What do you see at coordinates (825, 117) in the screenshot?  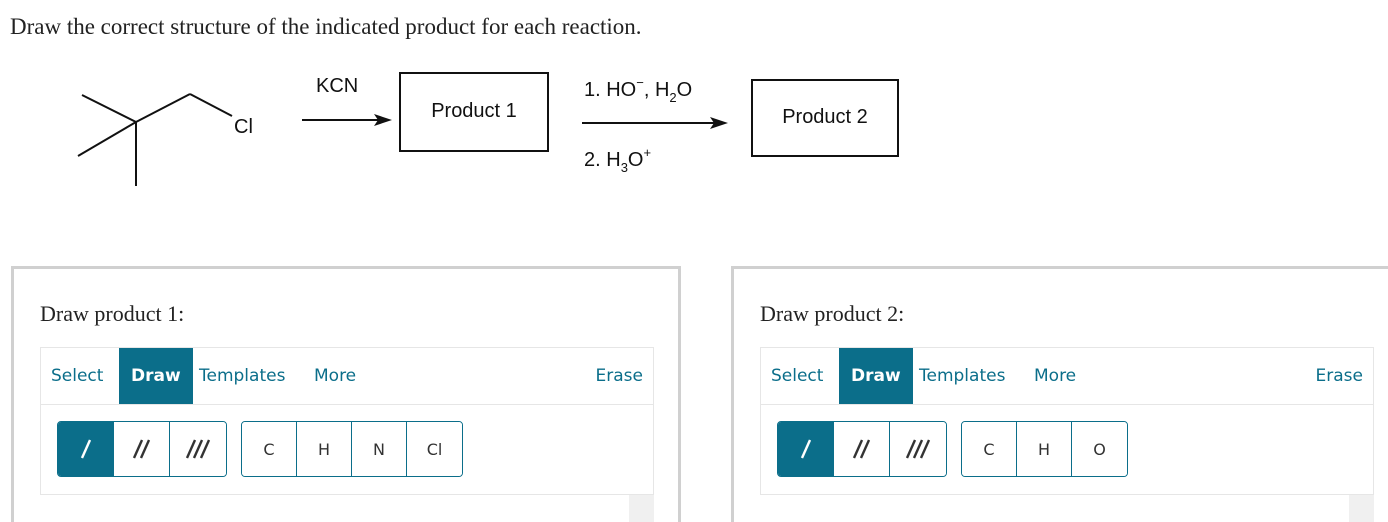 I see `product2-box-label: Product 2` at bounding box center [825, 117].